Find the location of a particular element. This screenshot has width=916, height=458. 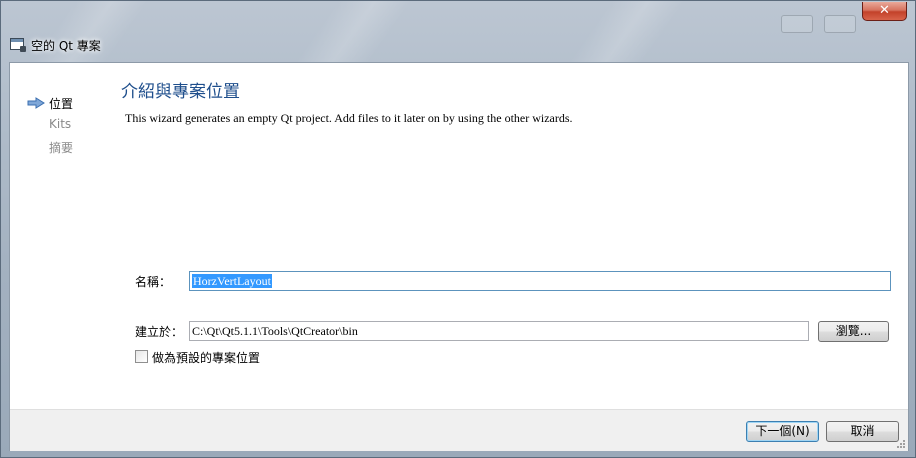

page-title: 介紹與專案位置 is located at coordinates (180, 92).